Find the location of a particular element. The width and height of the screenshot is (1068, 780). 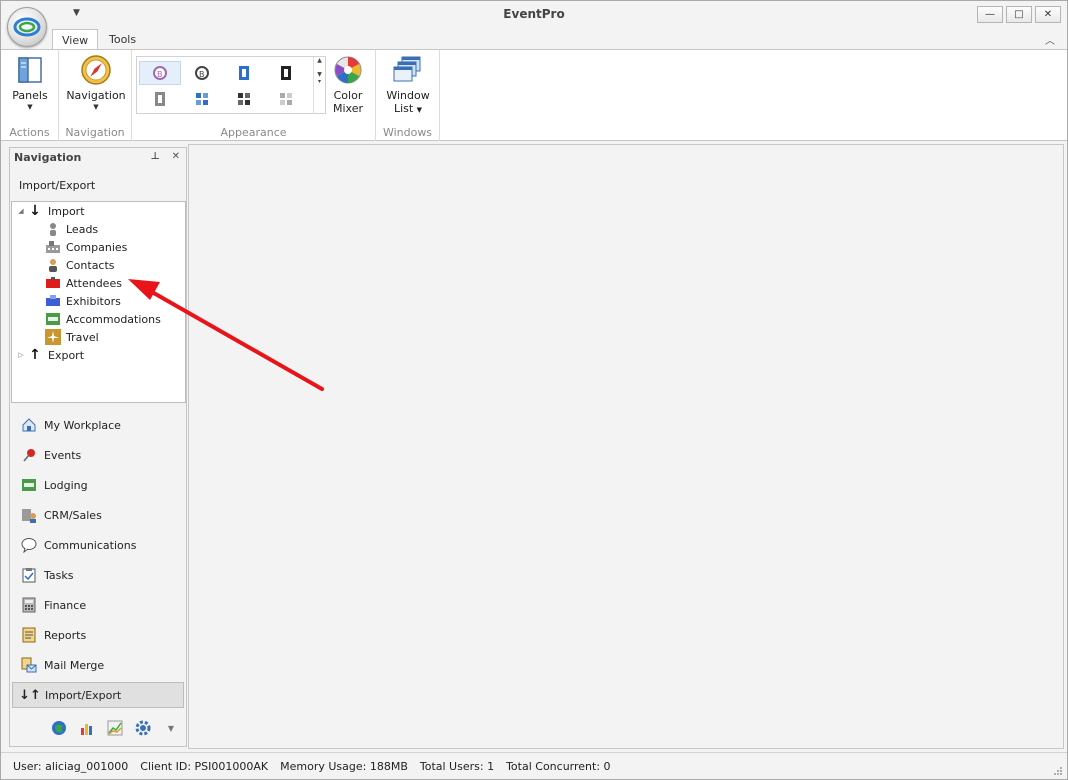

skin-office-black-icon is located at coordinates (286, 73).